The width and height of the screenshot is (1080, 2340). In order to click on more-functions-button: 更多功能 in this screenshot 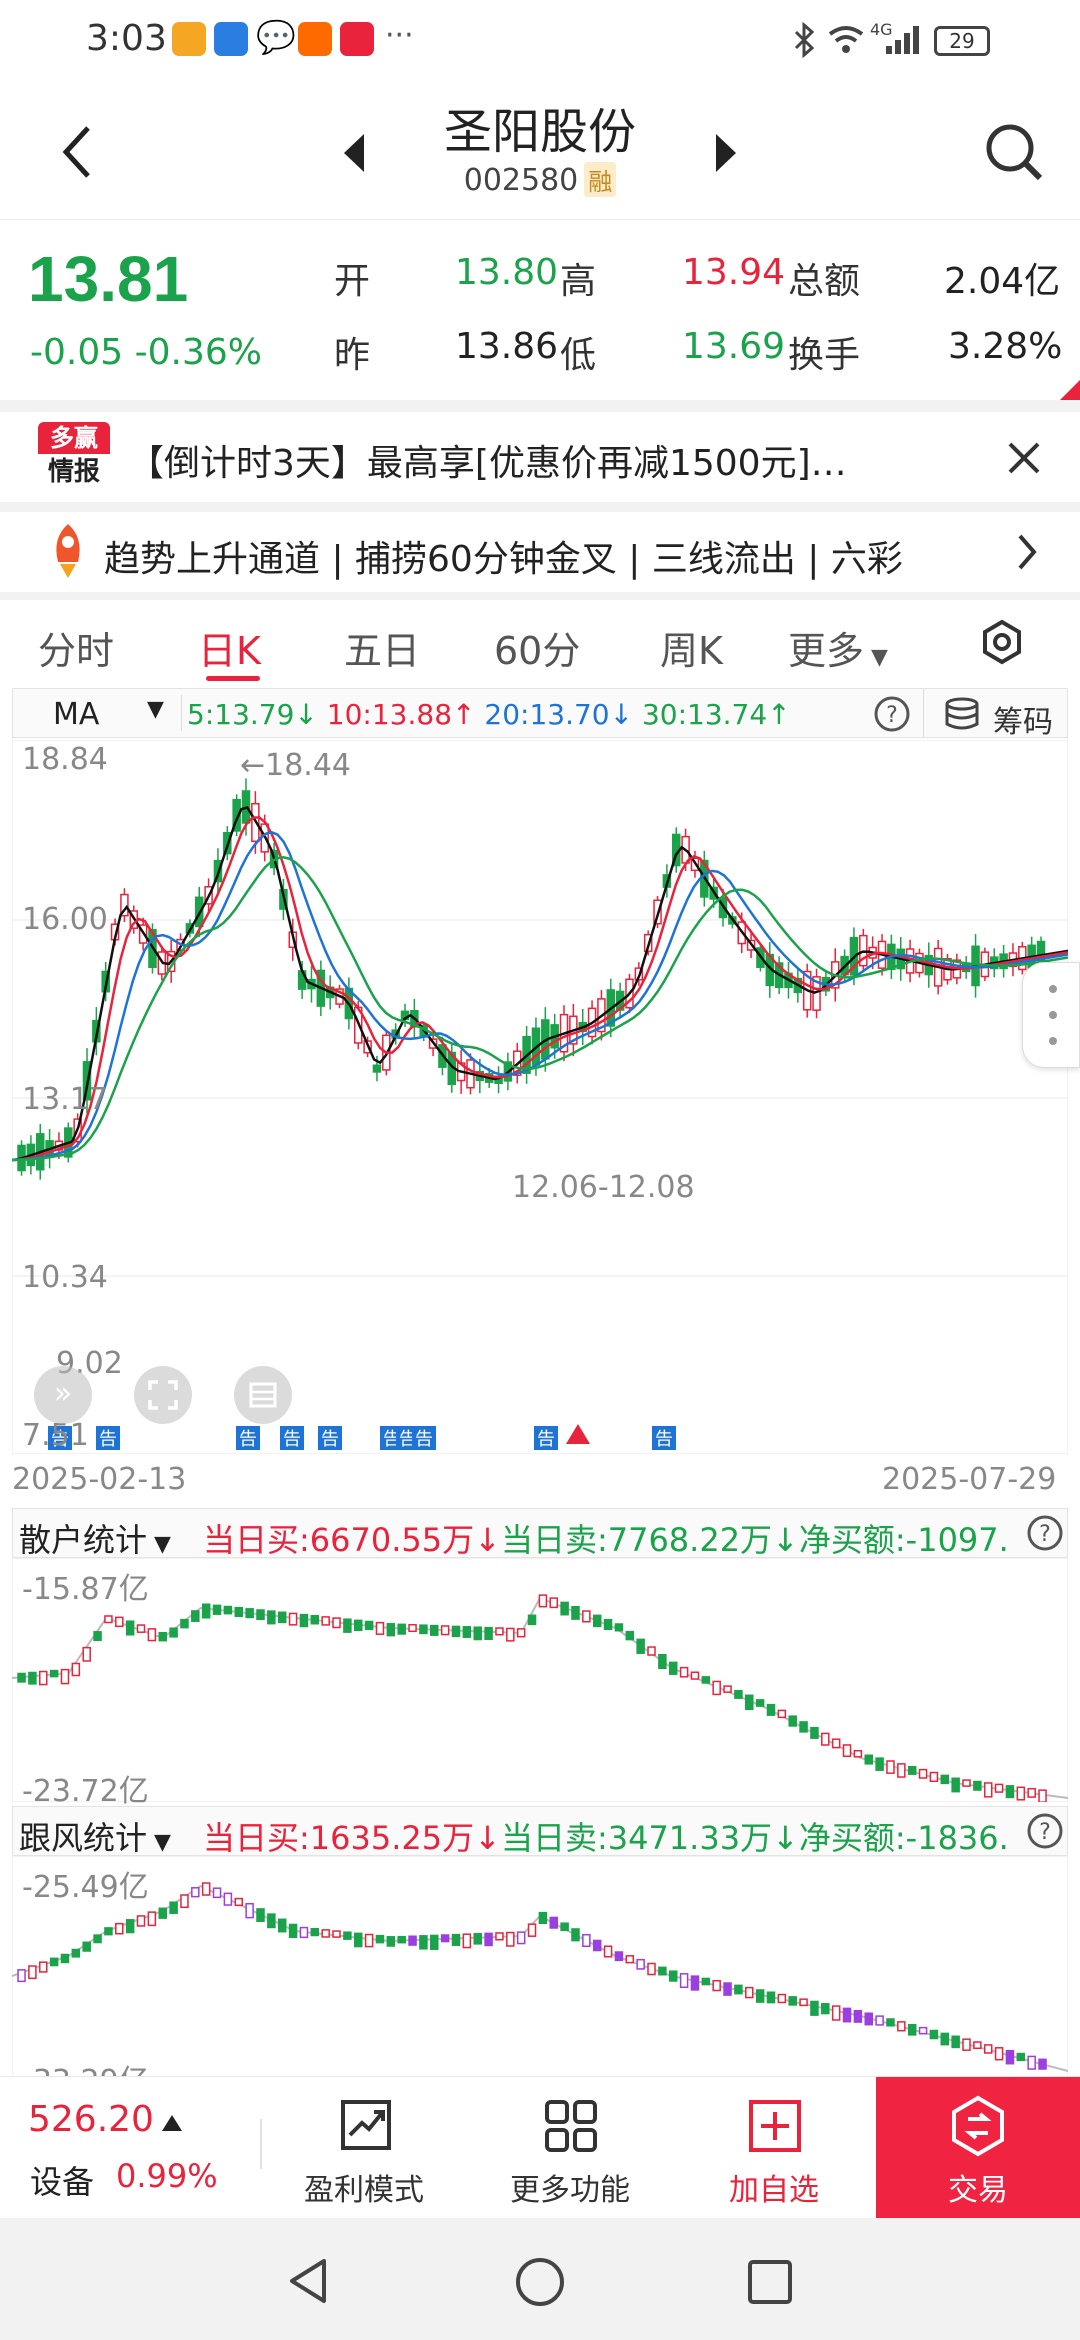, I will do `click(570, 2148)`.